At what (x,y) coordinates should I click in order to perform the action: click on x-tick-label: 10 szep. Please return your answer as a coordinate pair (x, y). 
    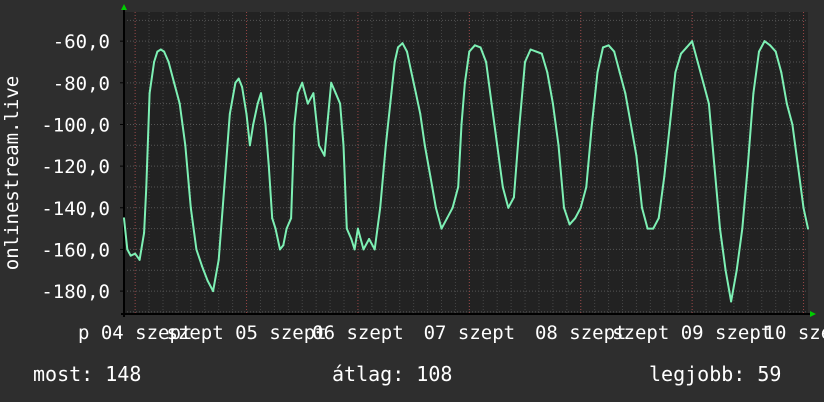
    Looking at the image, I should click on (794, 333).